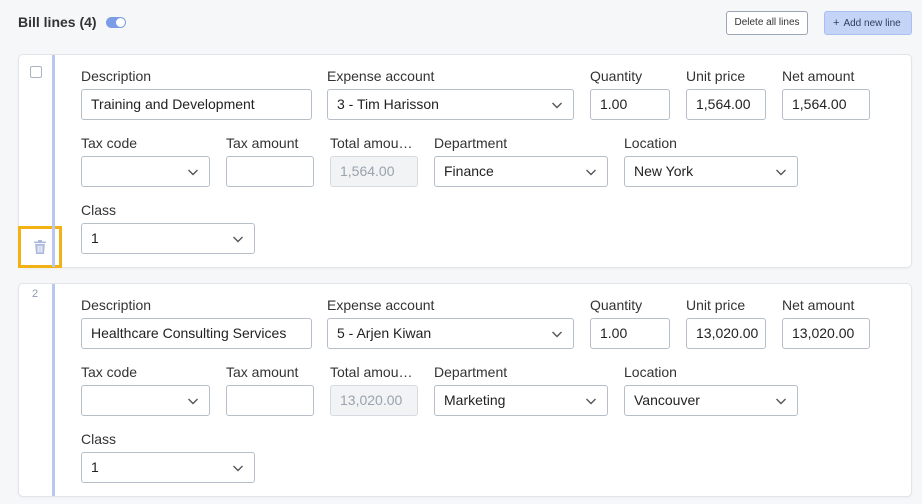 This screenshot has width=922, height=504. I want to click on net-amount-input: 13,020.00, so click(826, 333).